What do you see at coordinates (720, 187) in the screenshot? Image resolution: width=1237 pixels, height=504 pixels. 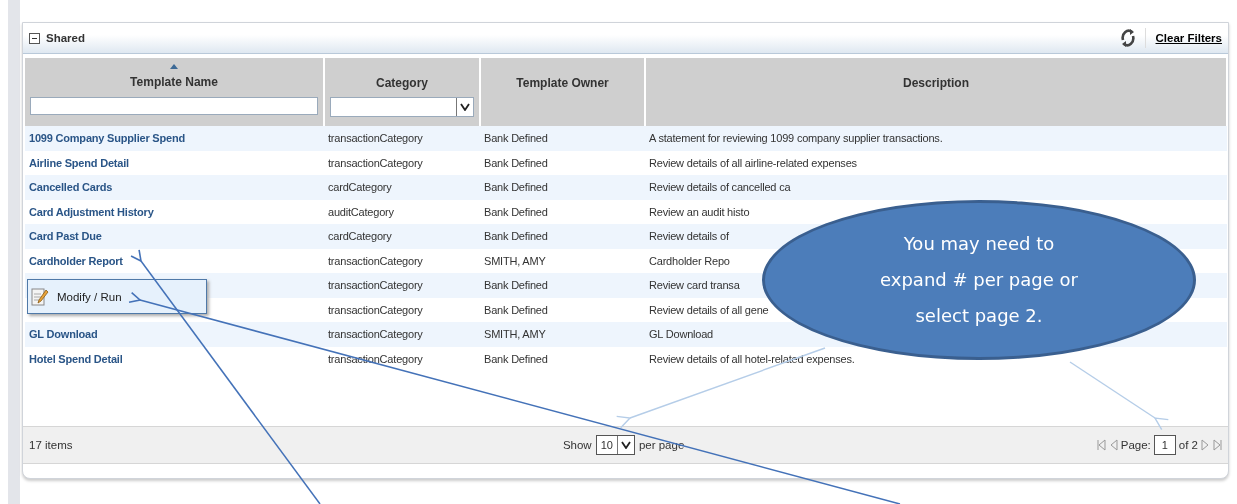 I see `description-cell: Review details of cancelled ca` at bounding box center [720, 187].